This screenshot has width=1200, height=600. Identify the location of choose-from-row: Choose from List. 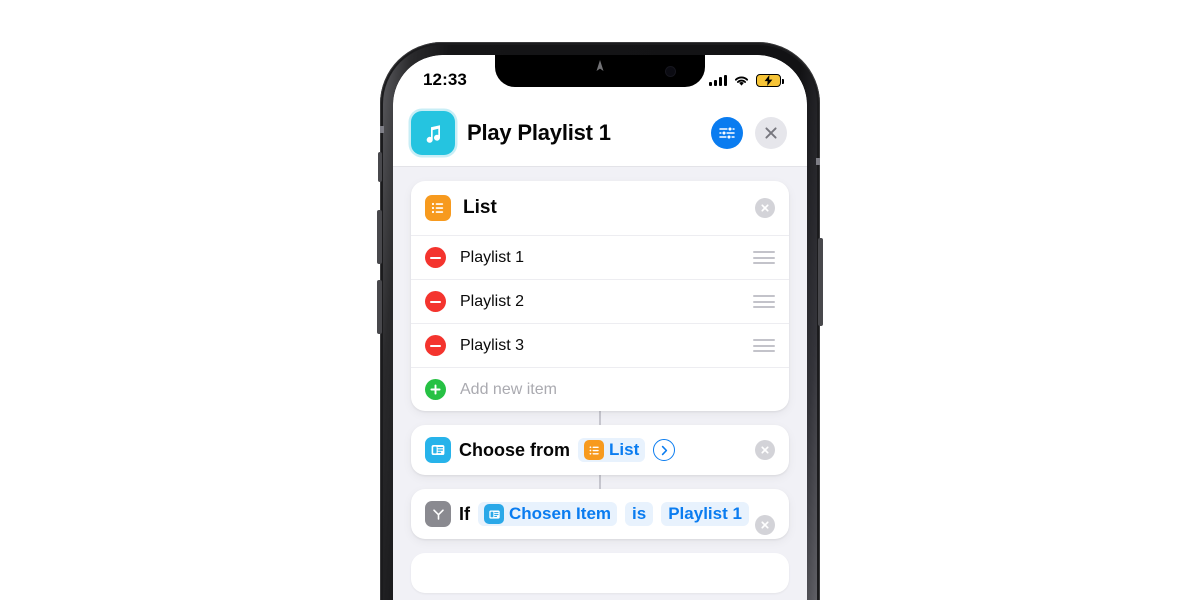
(600, 450).